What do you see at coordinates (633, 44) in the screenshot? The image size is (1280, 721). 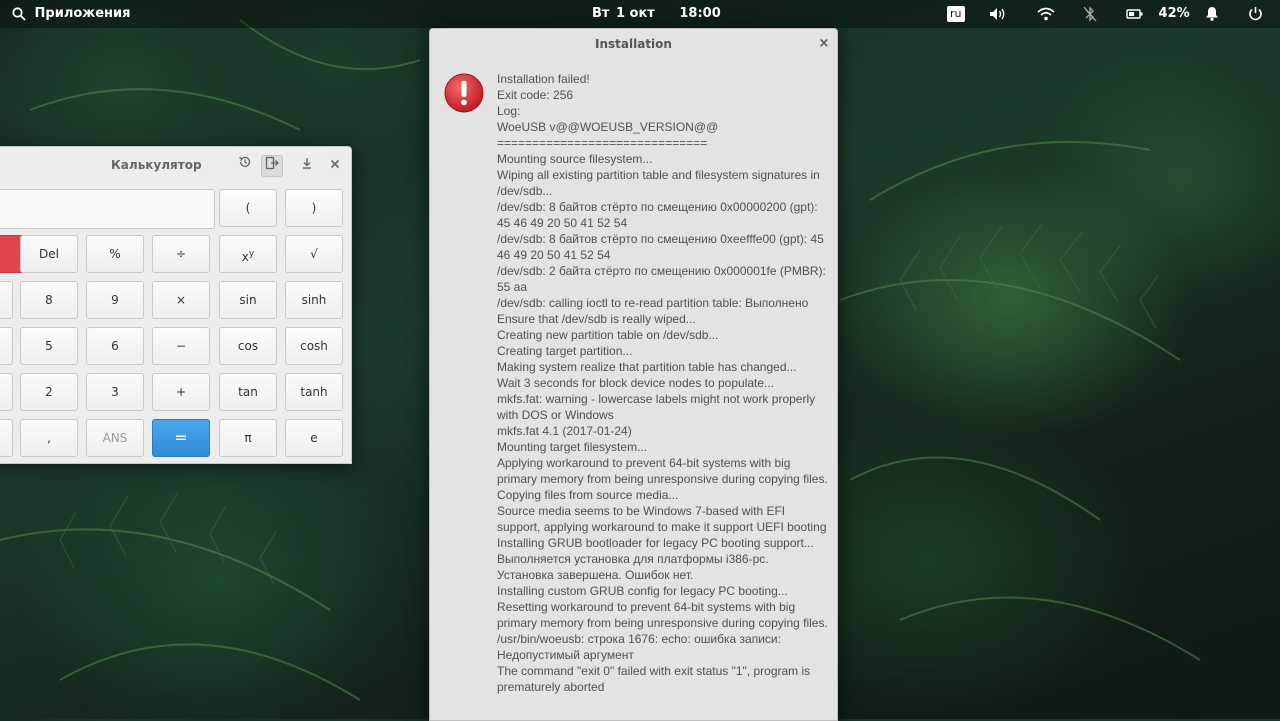 I see `dialog-title: Installation` at bounding box center [633, 44].